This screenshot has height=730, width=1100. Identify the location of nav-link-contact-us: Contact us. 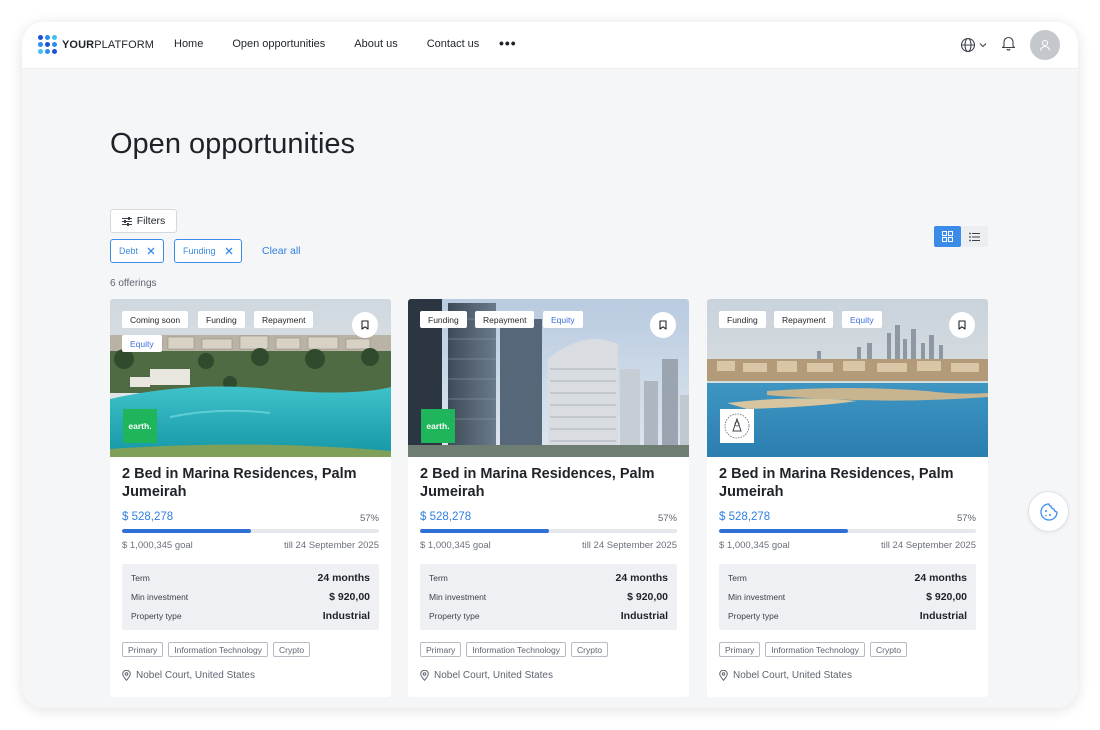
(453, 44).